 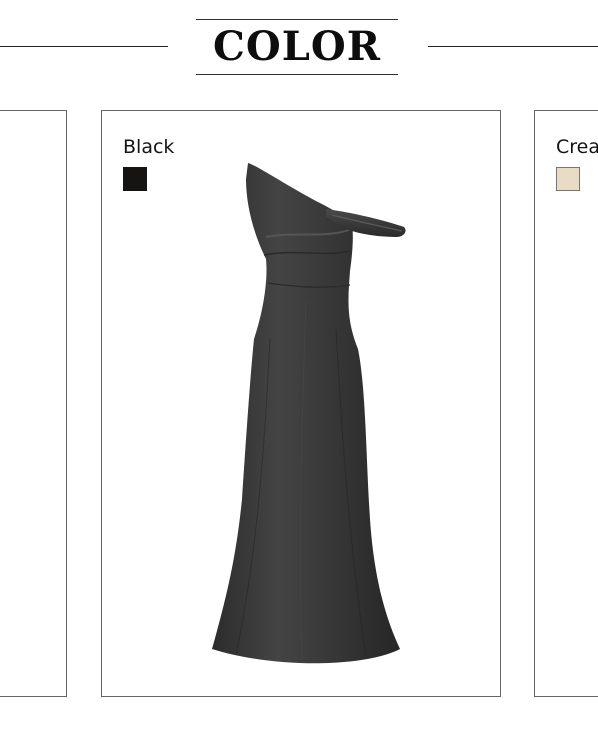 I want to click on heading-rule-left, so click(x=84, y=46).